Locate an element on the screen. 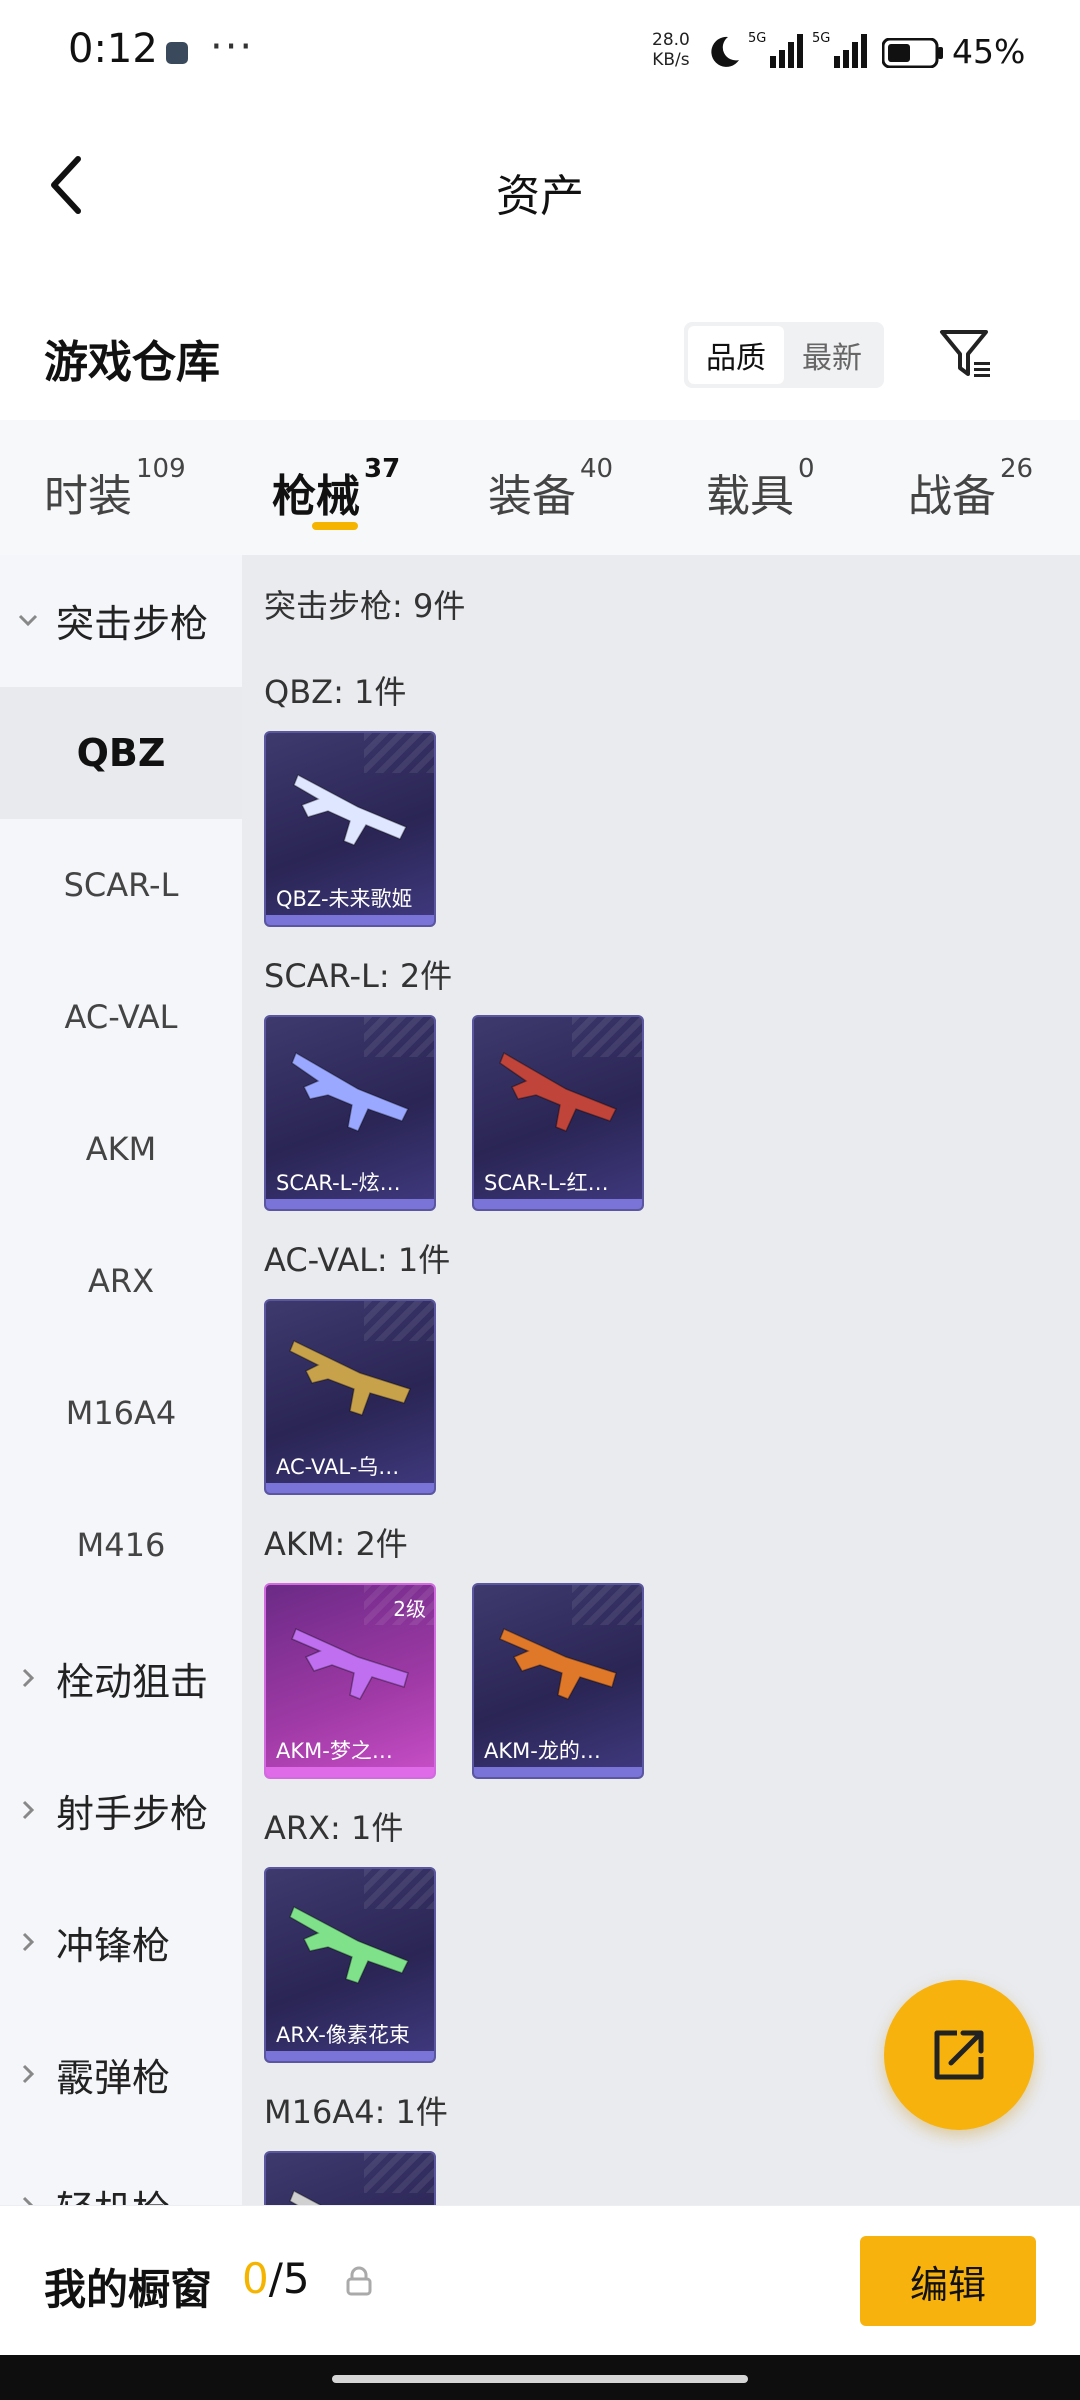  signal-5g-icon-1: 5G is located at coordinates (776, 52).